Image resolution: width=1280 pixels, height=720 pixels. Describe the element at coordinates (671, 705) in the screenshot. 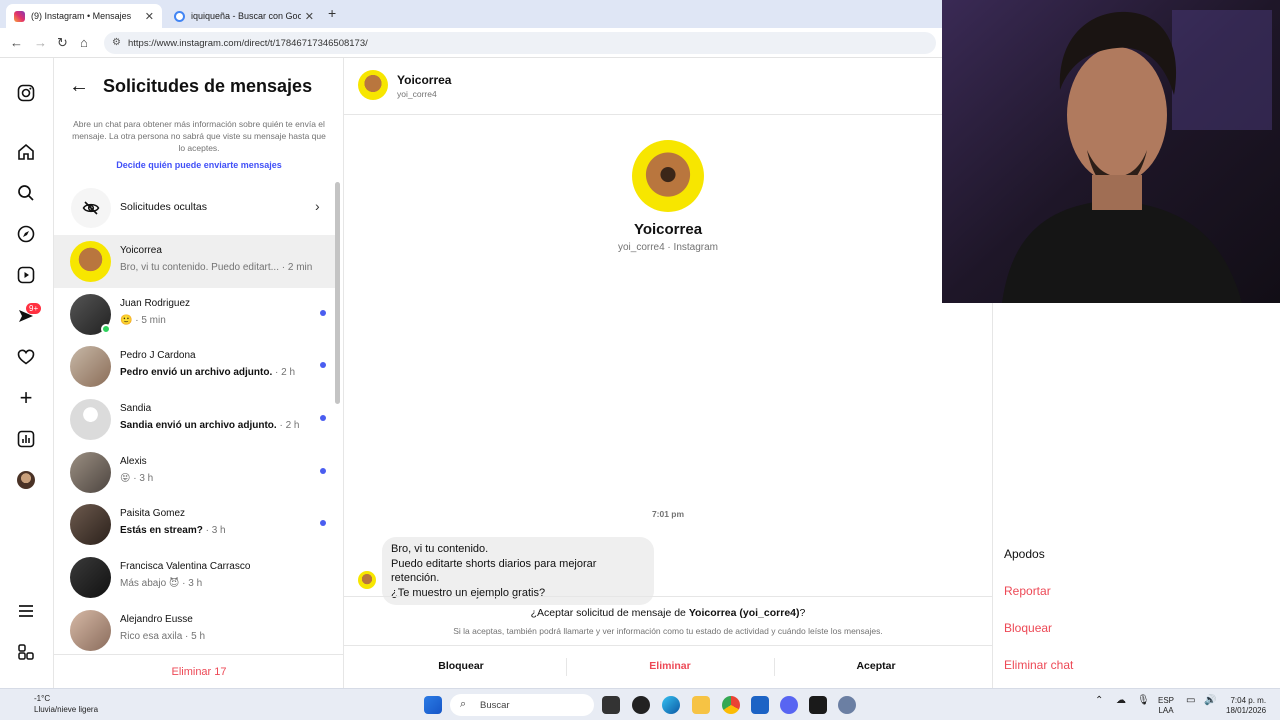

I see `edge-icon` at that location.